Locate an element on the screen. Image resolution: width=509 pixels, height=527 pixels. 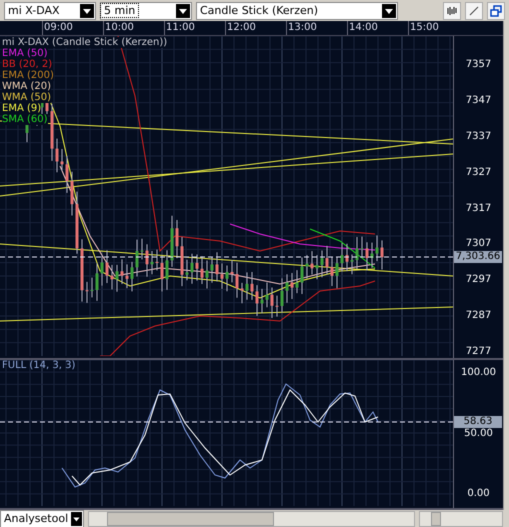
windows-icon is located at coordinates (496, 11).